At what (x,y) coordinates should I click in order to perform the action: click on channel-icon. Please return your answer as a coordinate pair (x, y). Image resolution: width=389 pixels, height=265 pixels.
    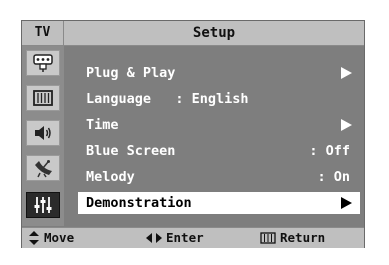
    Looking at the image, I should click on (43, 168).